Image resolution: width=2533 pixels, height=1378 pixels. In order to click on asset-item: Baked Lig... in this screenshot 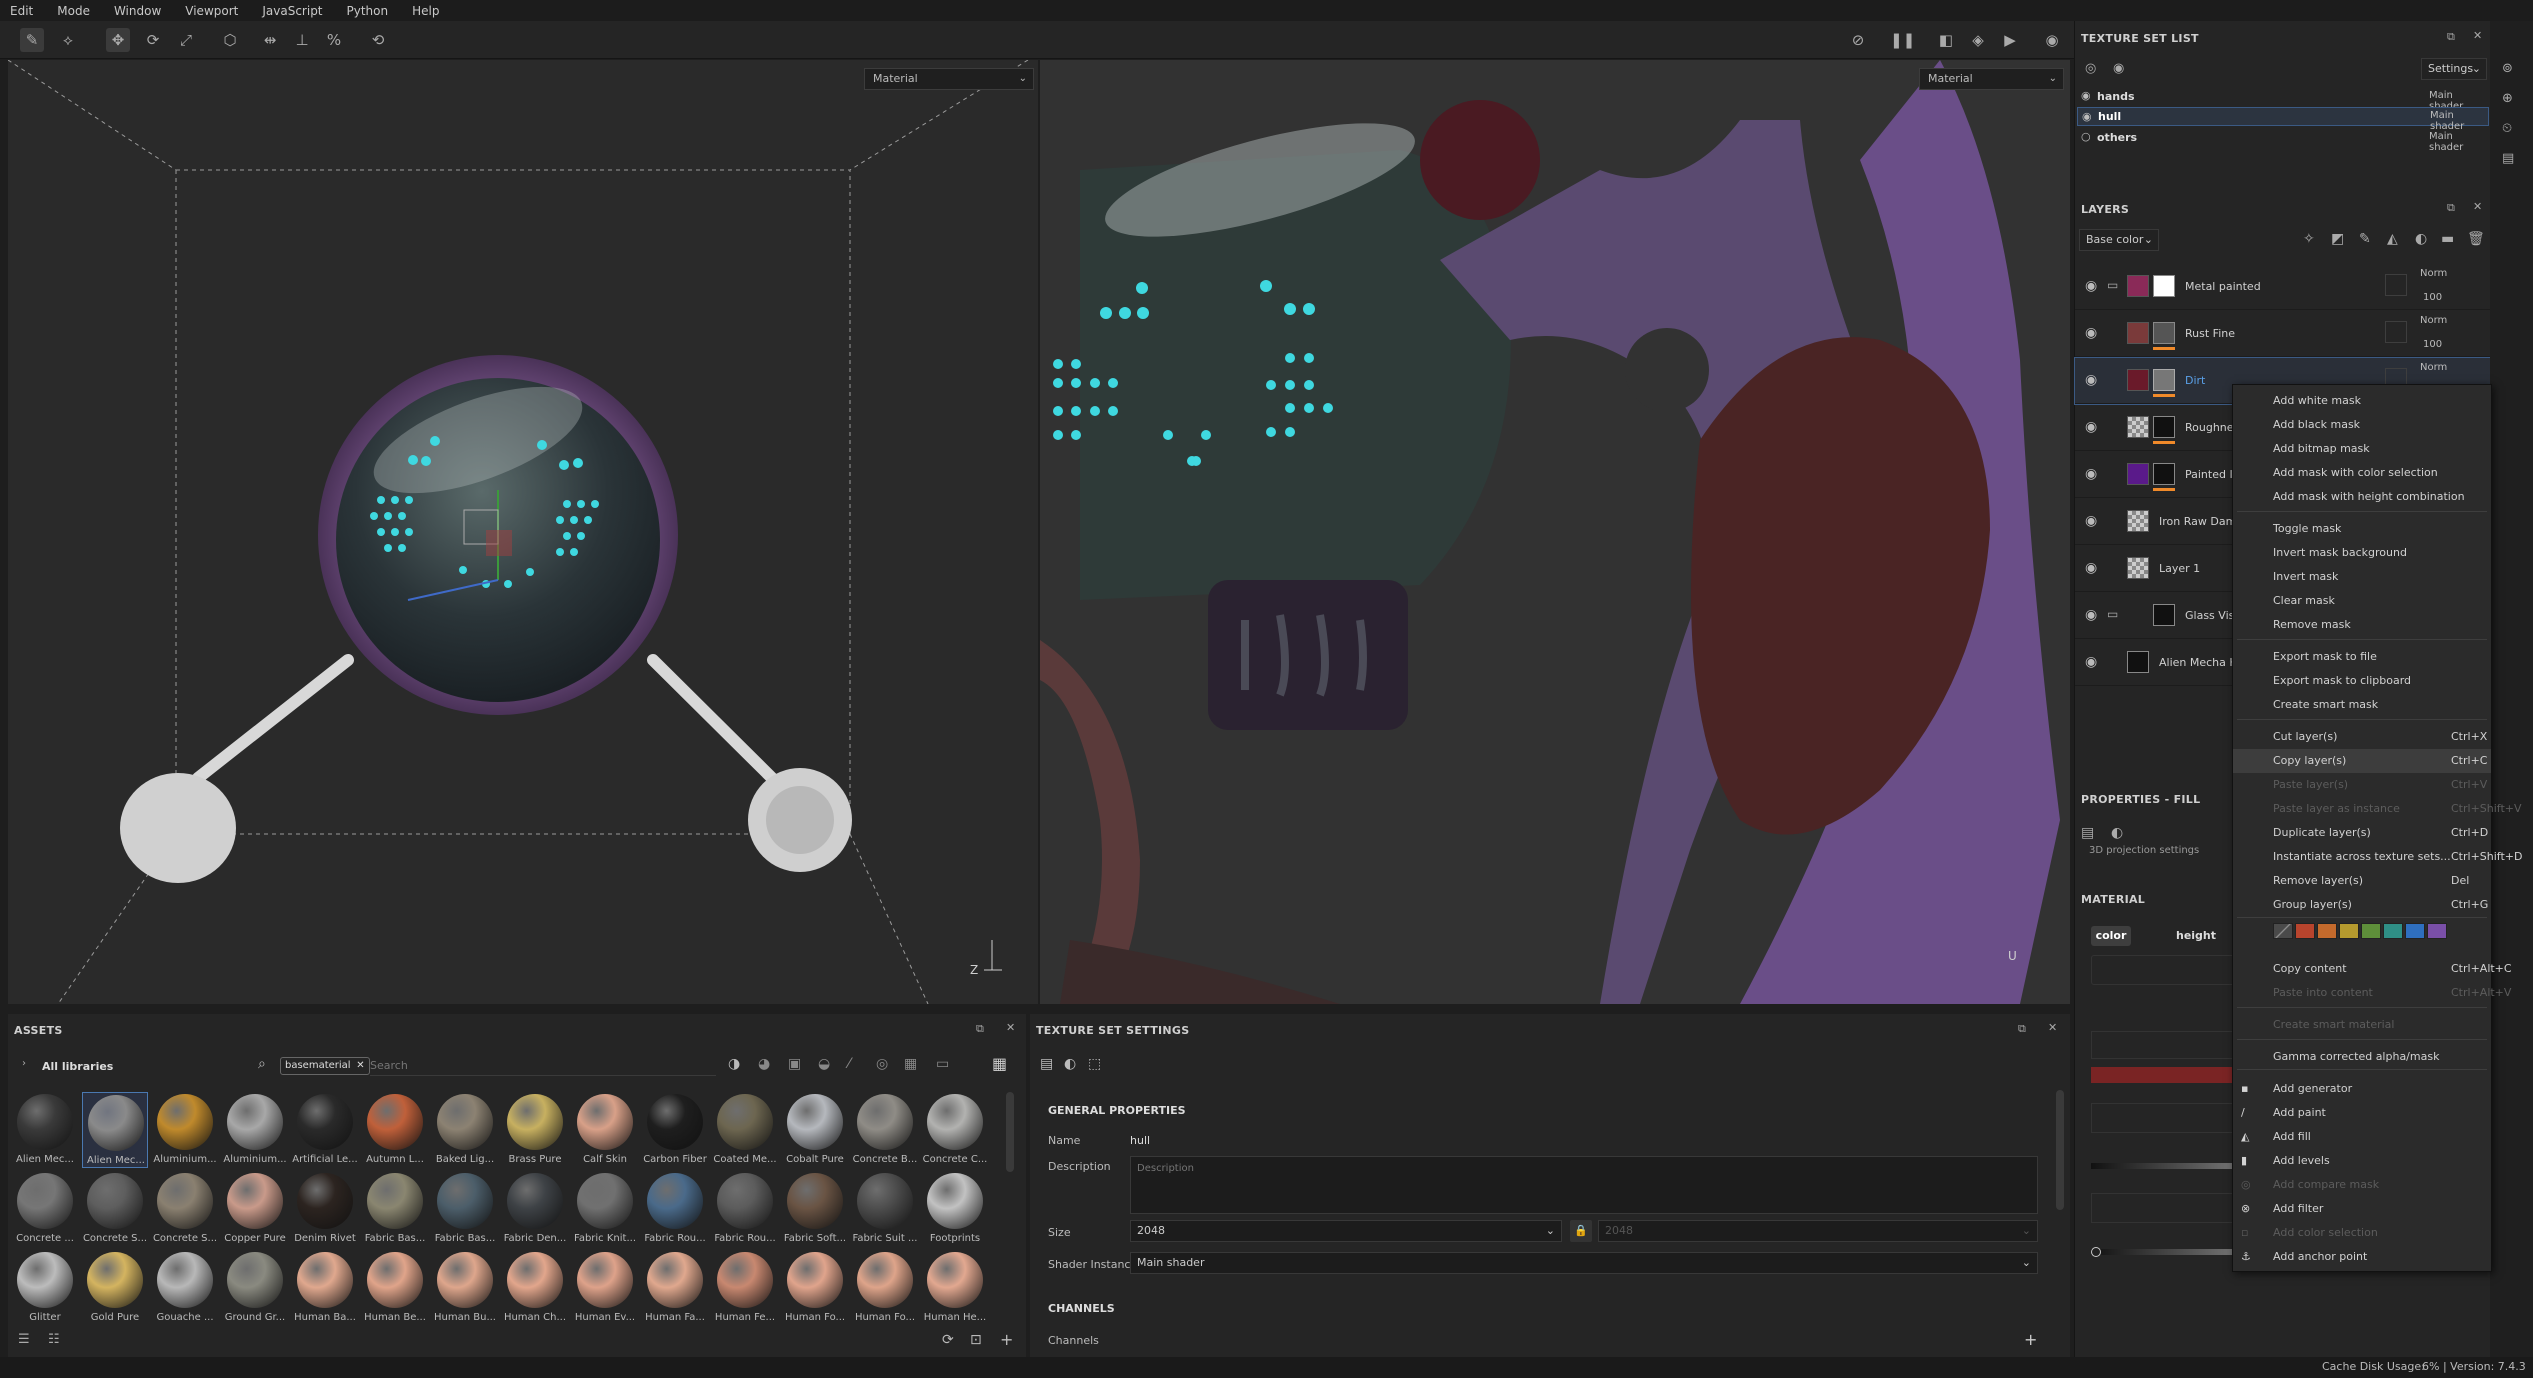, I will do `click(465, 1130)`.